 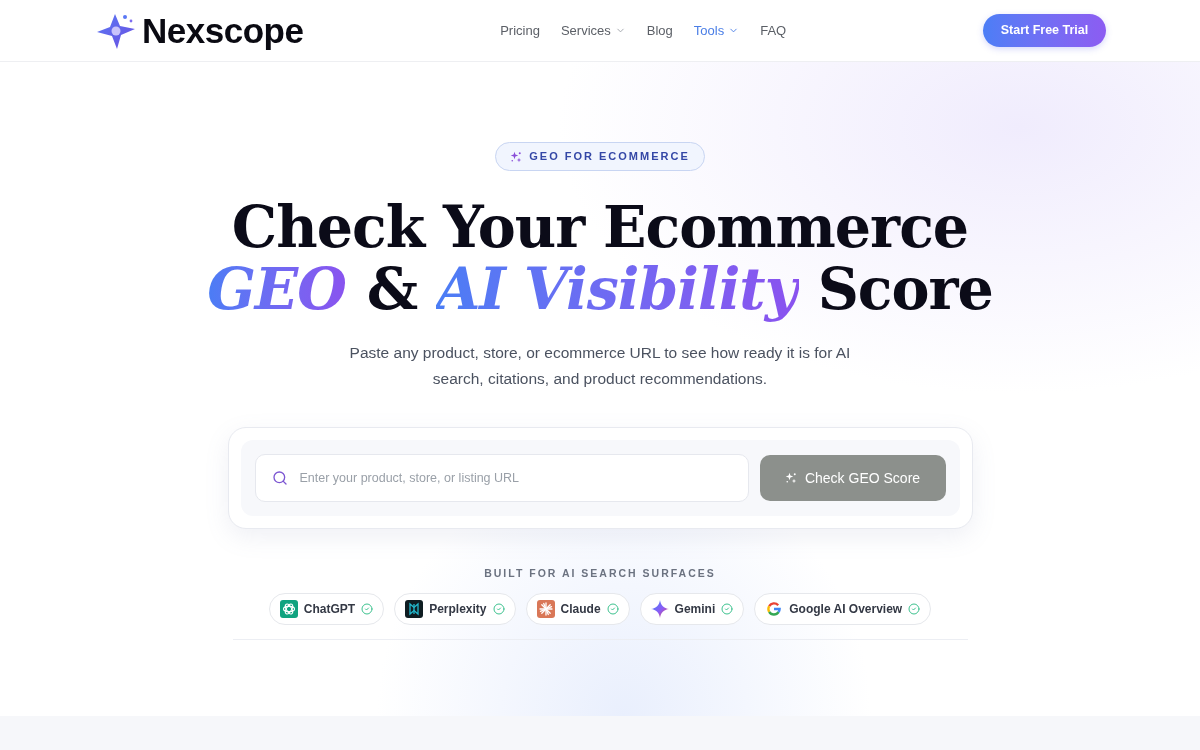 I want to click on knot-logo-icon, so click(x=288, y=608).